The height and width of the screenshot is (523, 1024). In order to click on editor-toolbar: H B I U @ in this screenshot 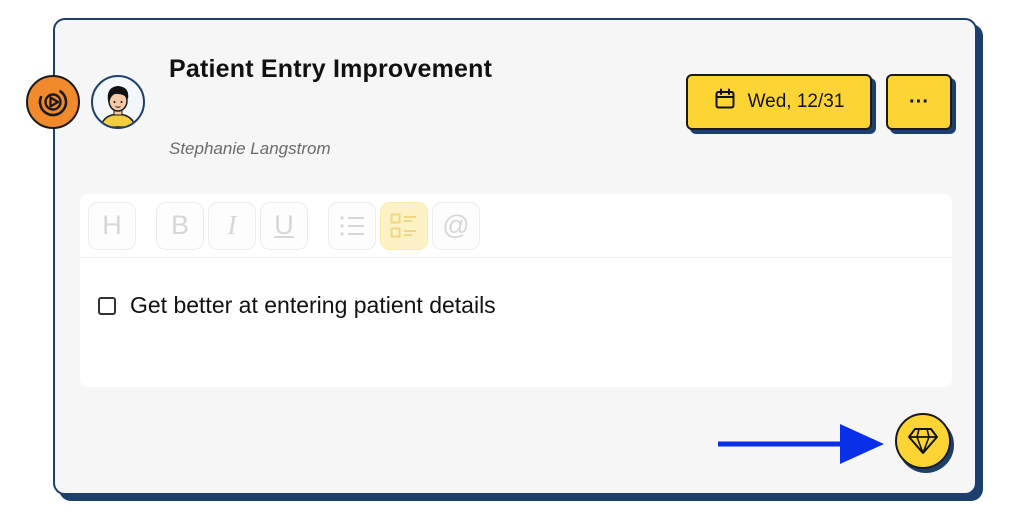, I will do `click(516, 226)`.